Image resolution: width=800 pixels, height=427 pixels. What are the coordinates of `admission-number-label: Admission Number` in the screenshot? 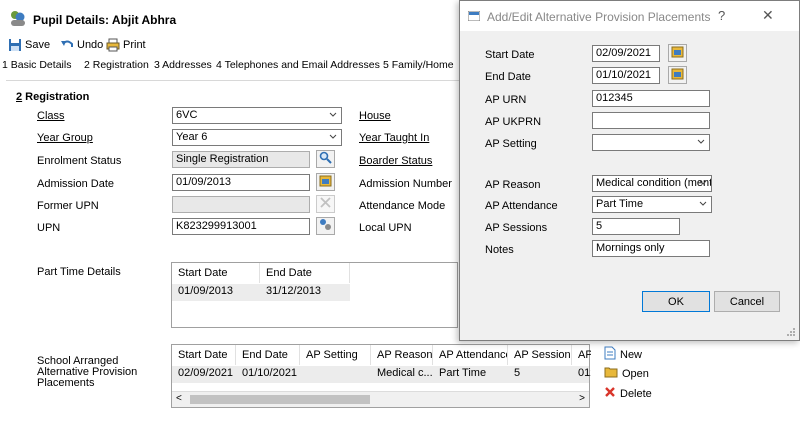 It's located at (405, 184).